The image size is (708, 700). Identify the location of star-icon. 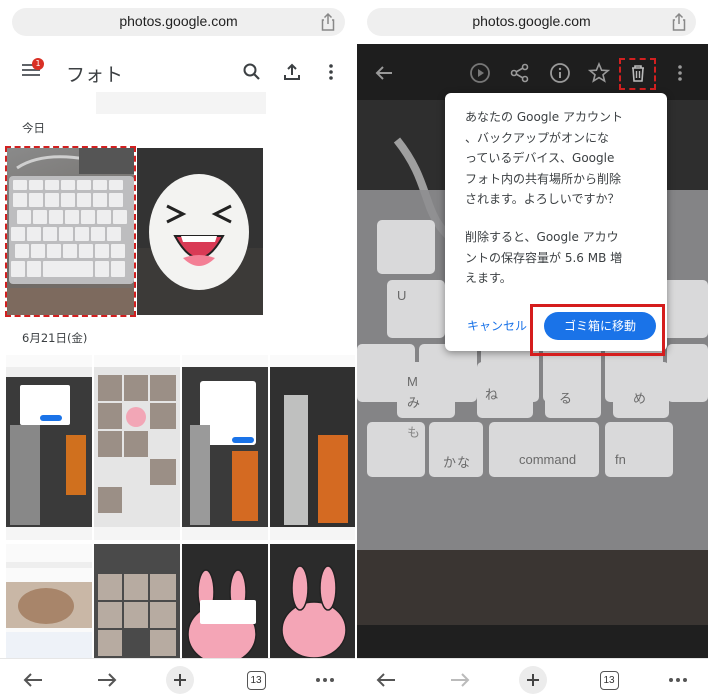
(599, 73).